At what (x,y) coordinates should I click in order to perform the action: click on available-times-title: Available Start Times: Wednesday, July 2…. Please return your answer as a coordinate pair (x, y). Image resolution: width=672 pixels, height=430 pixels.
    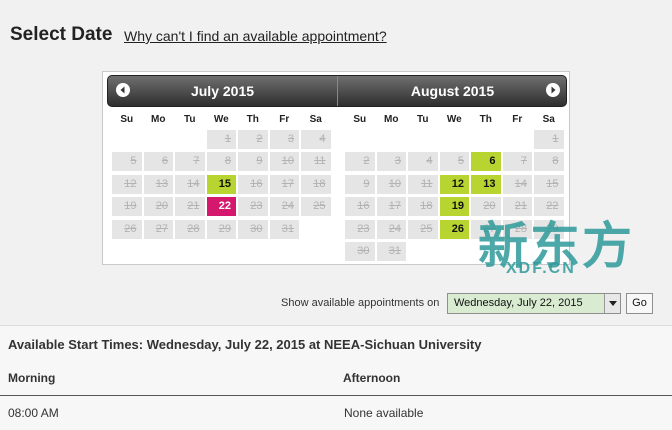
    Looking at the image, I should click on (245, 344).